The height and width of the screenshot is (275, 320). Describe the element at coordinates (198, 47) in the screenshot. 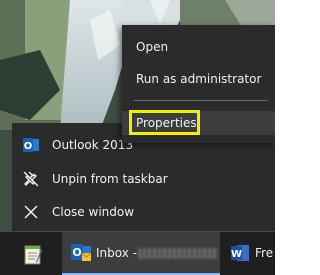

I see `menu-item-open: Open` at that location.